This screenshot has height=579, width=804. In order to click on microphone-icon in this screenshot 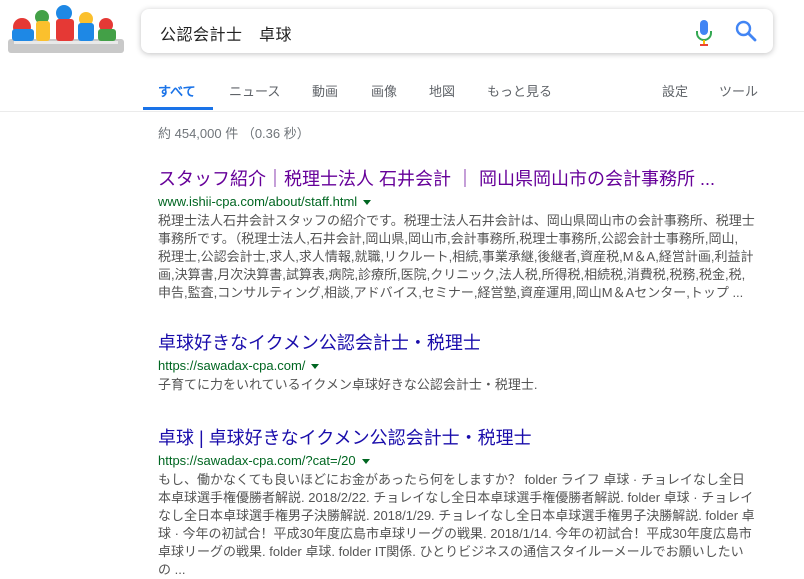, I will do `click(704, 33)`.